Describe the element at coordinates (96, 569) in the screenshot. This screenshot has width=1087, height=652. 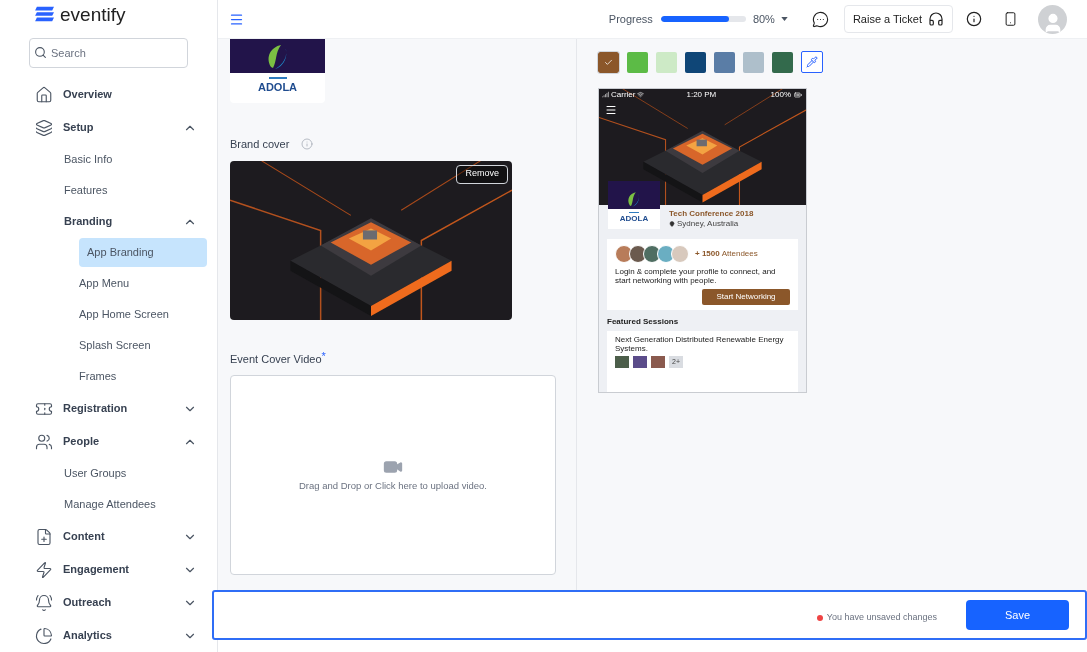
I see `nav-item: Engagement` at that location.